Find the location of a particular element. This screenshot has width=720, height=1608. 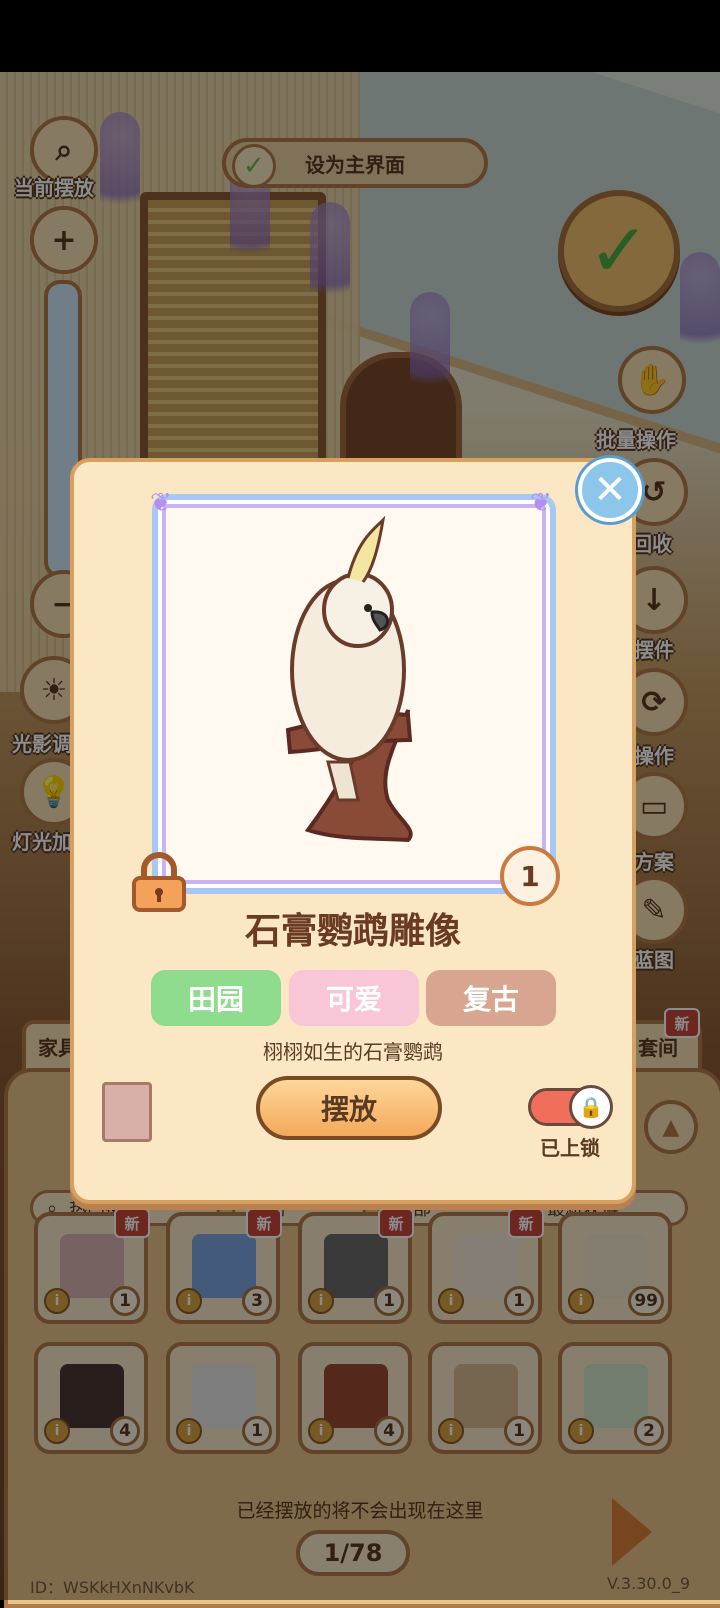

padlock-icon: 🔒 is located at coordinates (591, 1107).